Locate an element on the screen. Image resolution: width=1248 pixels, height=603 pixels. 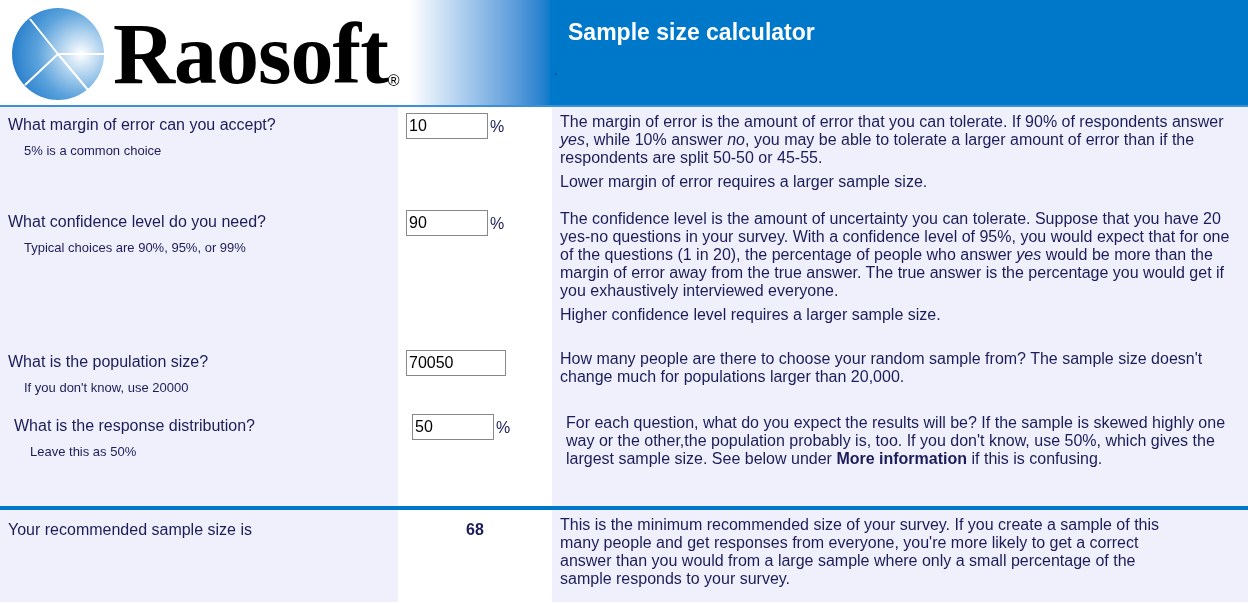
input-field: 90 is located at coordinates (447, 223).